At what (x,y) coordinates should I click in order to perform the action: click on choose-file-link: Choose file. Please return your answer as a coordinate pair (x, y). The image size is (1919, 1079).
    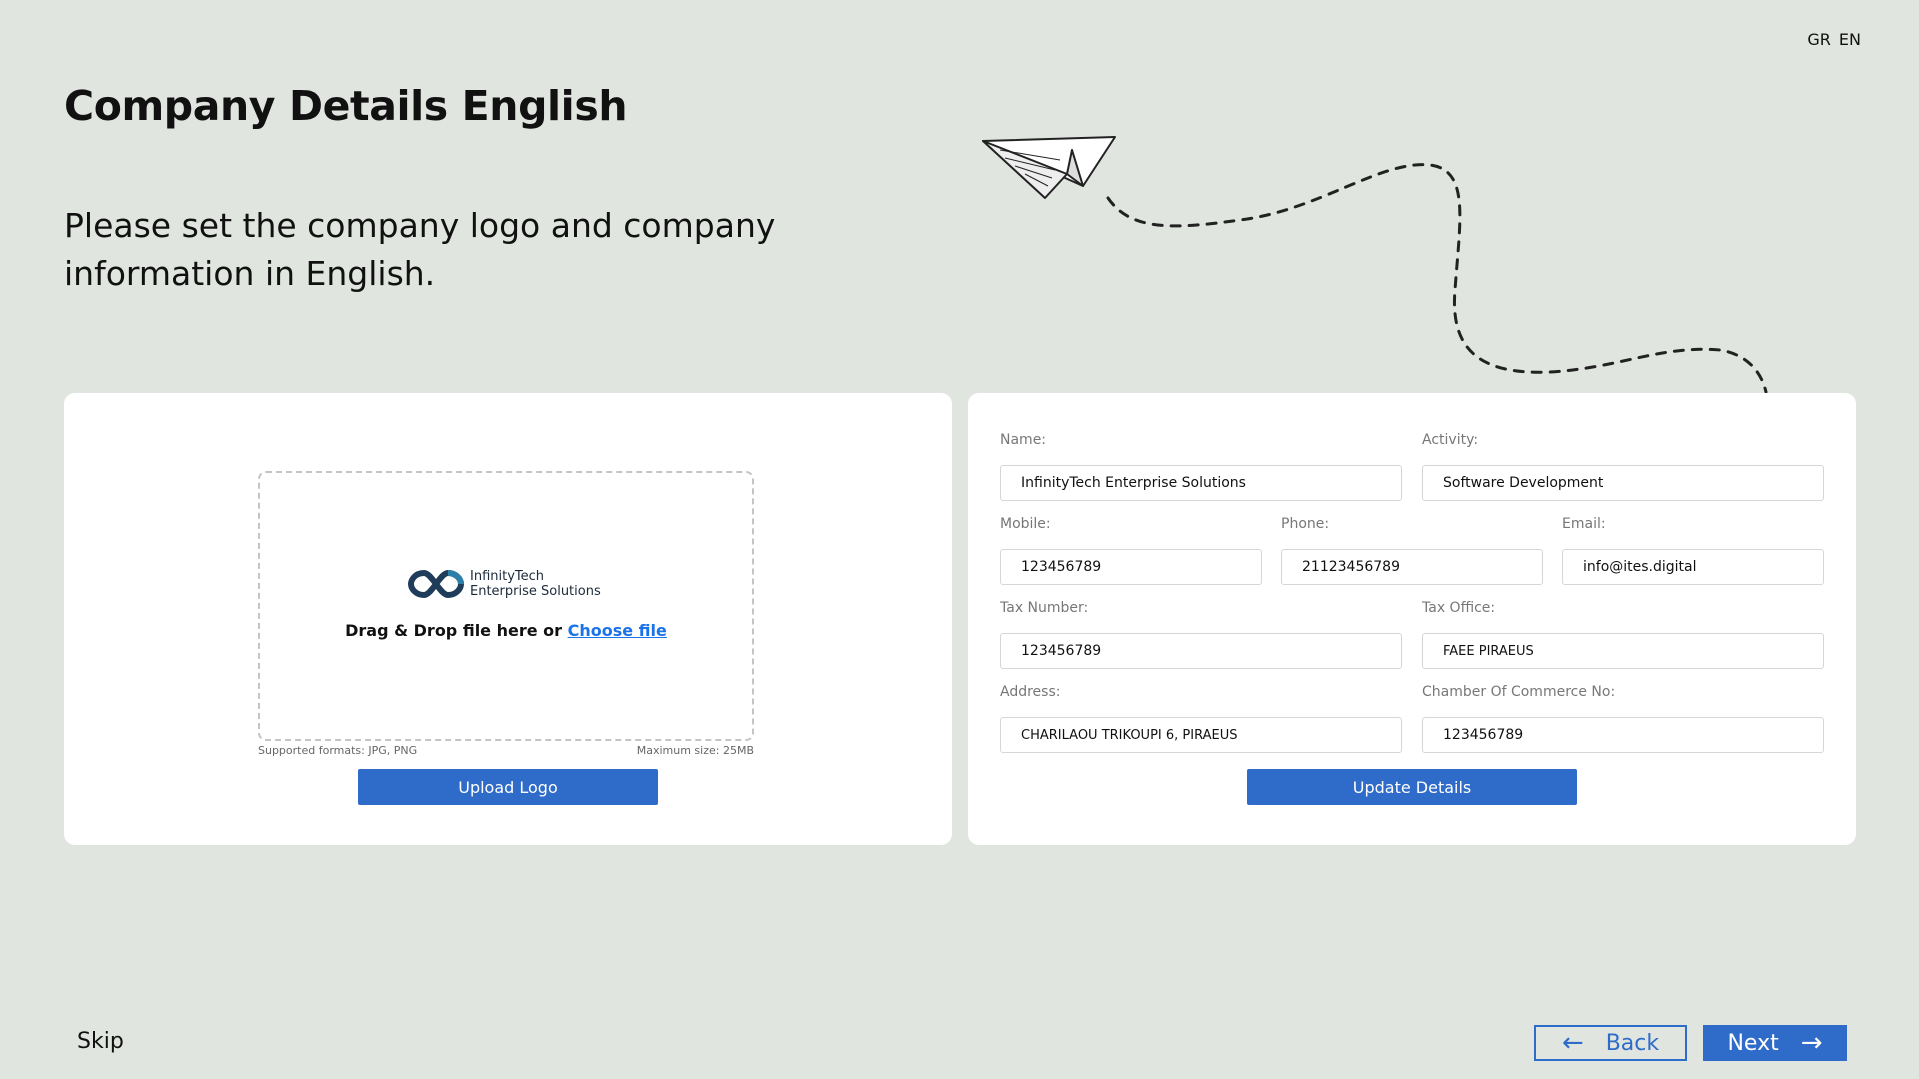
    Looking at the image, I should click on (617, 630).